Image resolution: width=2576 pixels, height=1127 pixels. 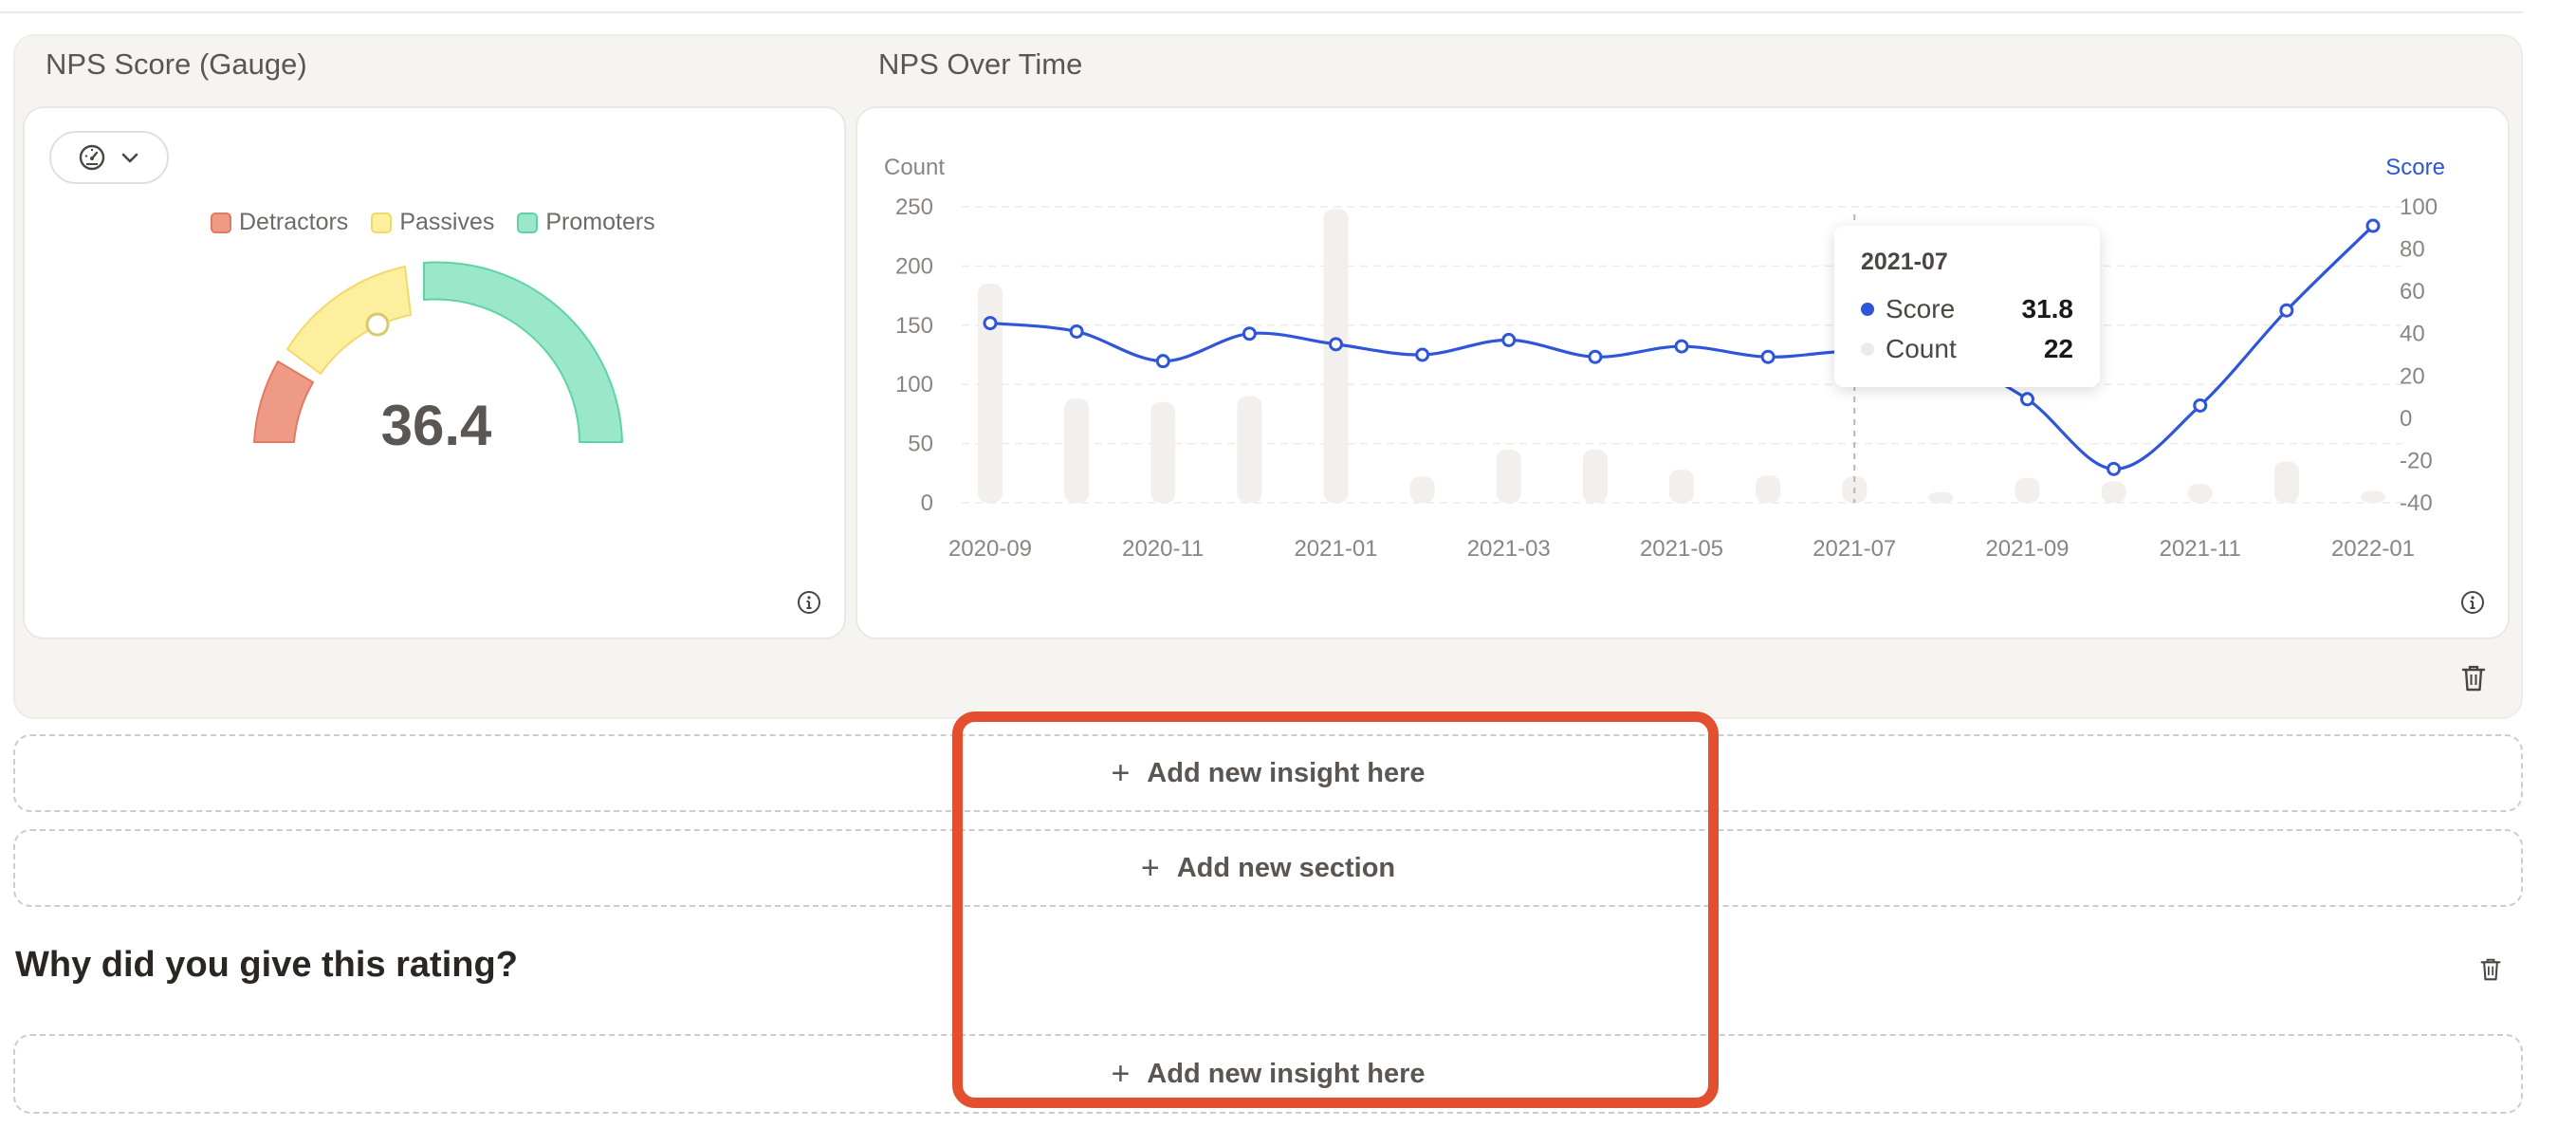 I want to click on right-tick-label: 0, so click(x=2406, y=419).